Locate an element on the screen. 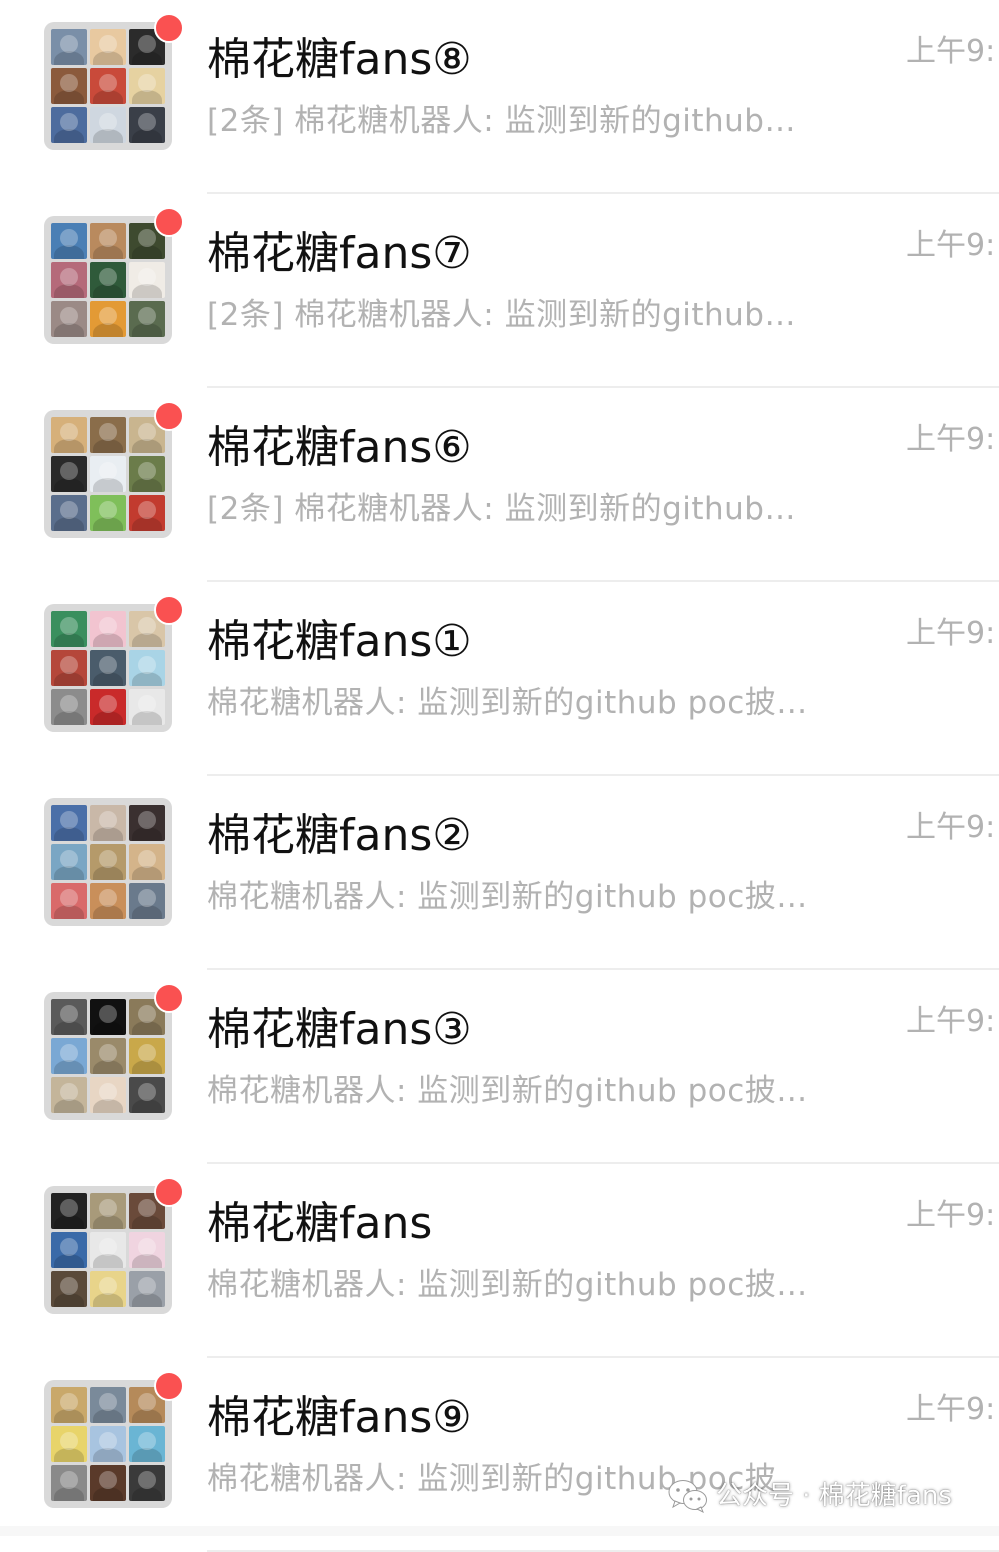 This screenshot has width=999, height=1552. chat-title: 棉花糖fans⑦ is located at coordinates (339, 253).